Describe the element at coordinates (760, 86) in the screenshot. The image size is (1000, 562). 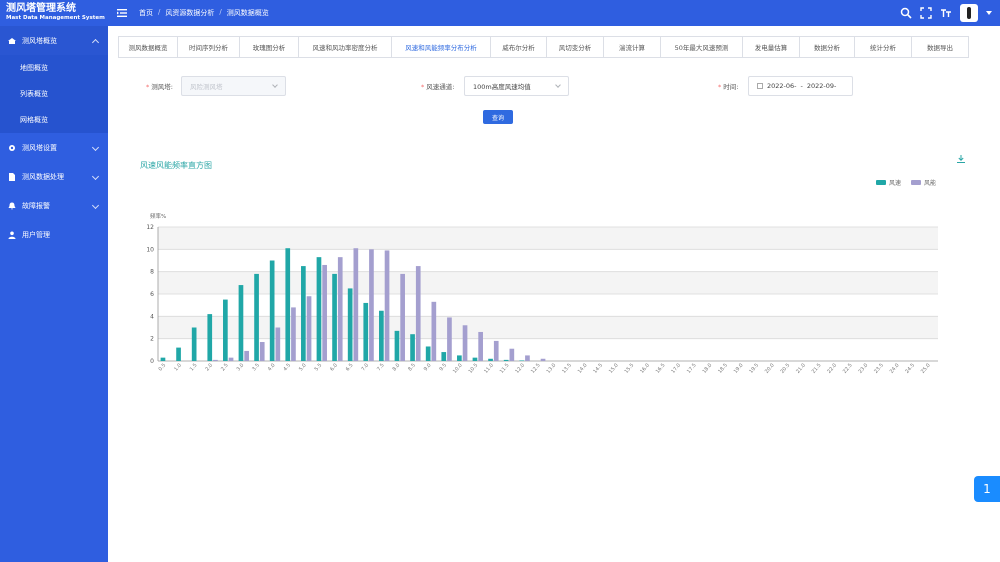
I see `calendar-icon` at that location.